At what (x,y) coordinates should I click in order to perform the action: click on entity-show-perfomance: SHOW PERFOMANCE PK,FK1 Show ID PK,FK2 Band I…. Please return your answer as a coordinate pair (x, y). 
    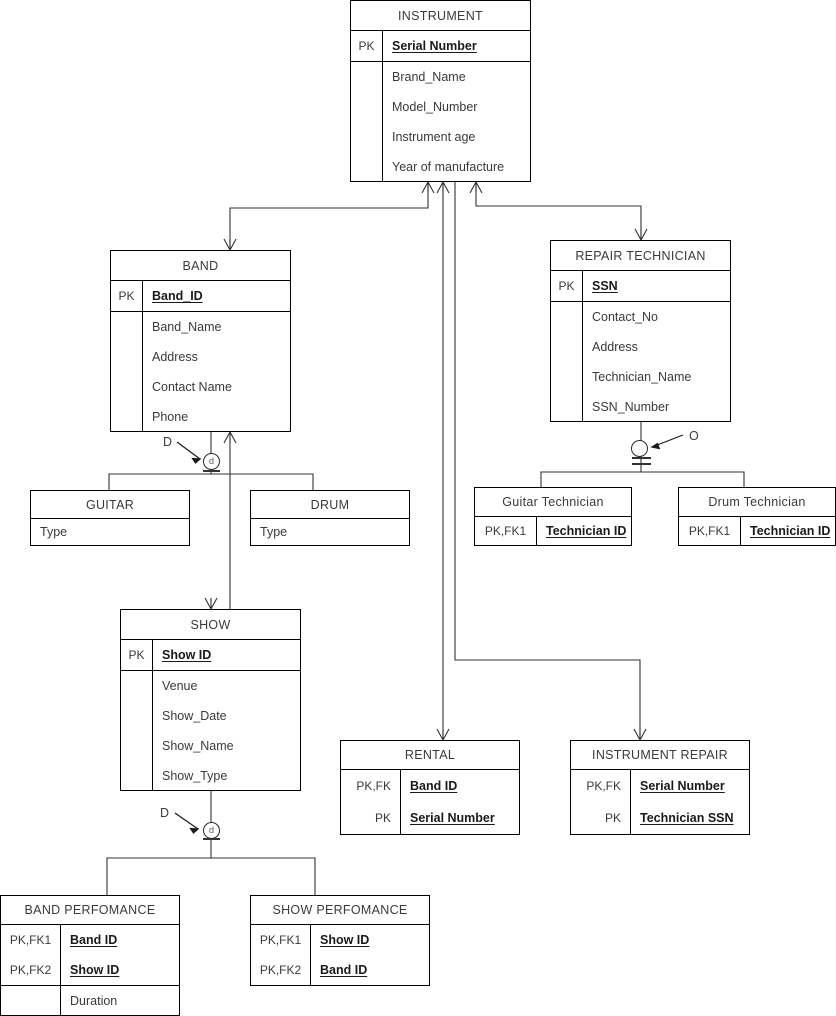
    Looking at the image, I should click on (340, 940).